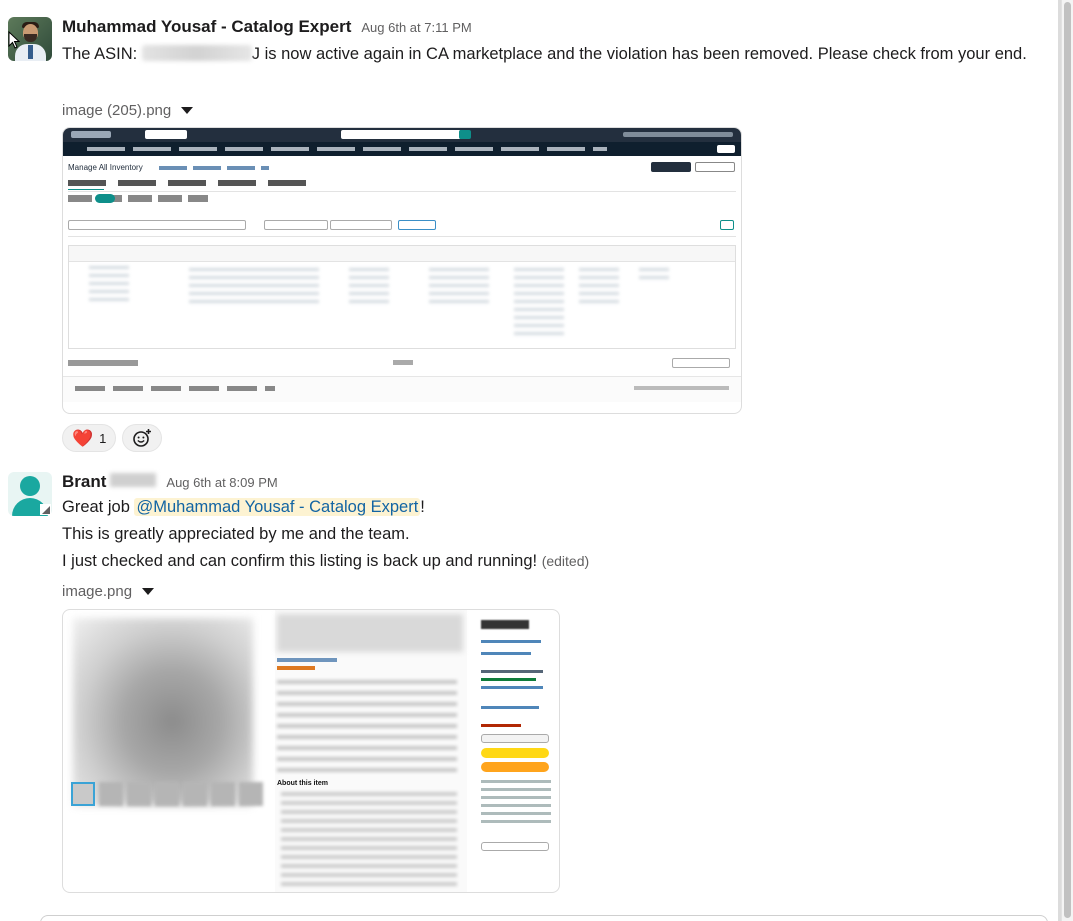 The image size is (1073, 921). What do you see at coordinates (565, 561) in the screenshot?
I see `edited-label: (edited)` at bounding box center [565, 561].